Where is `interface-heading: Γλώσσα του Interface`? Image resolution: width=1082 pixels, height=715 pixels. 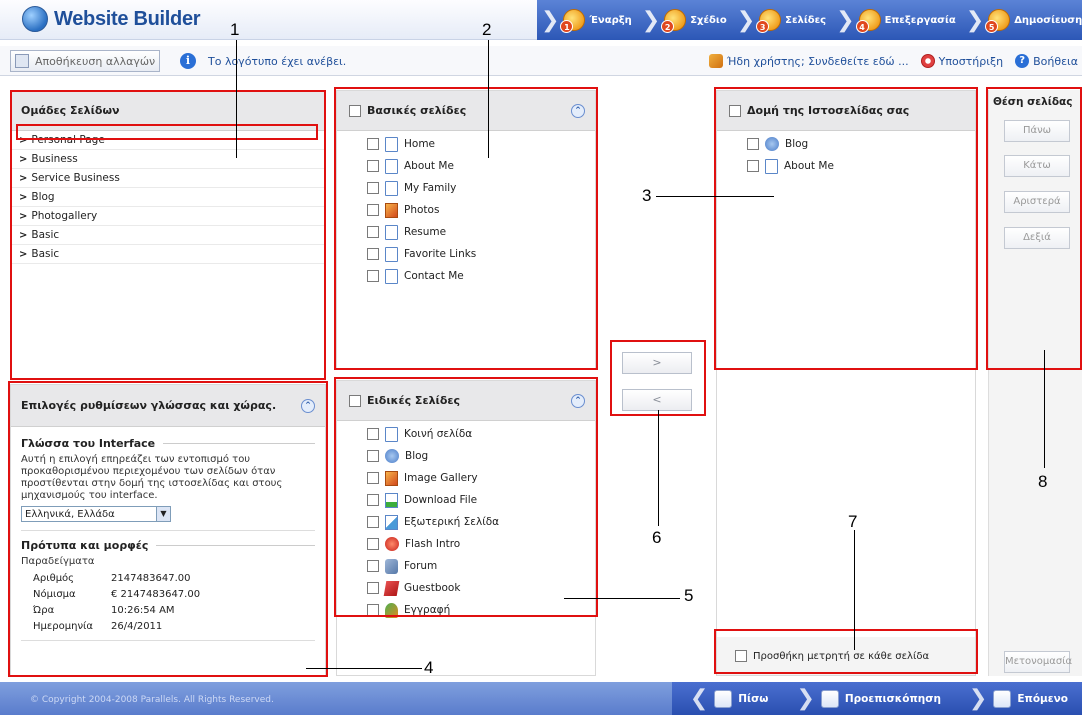 interface-heading: Γλώσσα του Interface is located at coordinates (88, 443).